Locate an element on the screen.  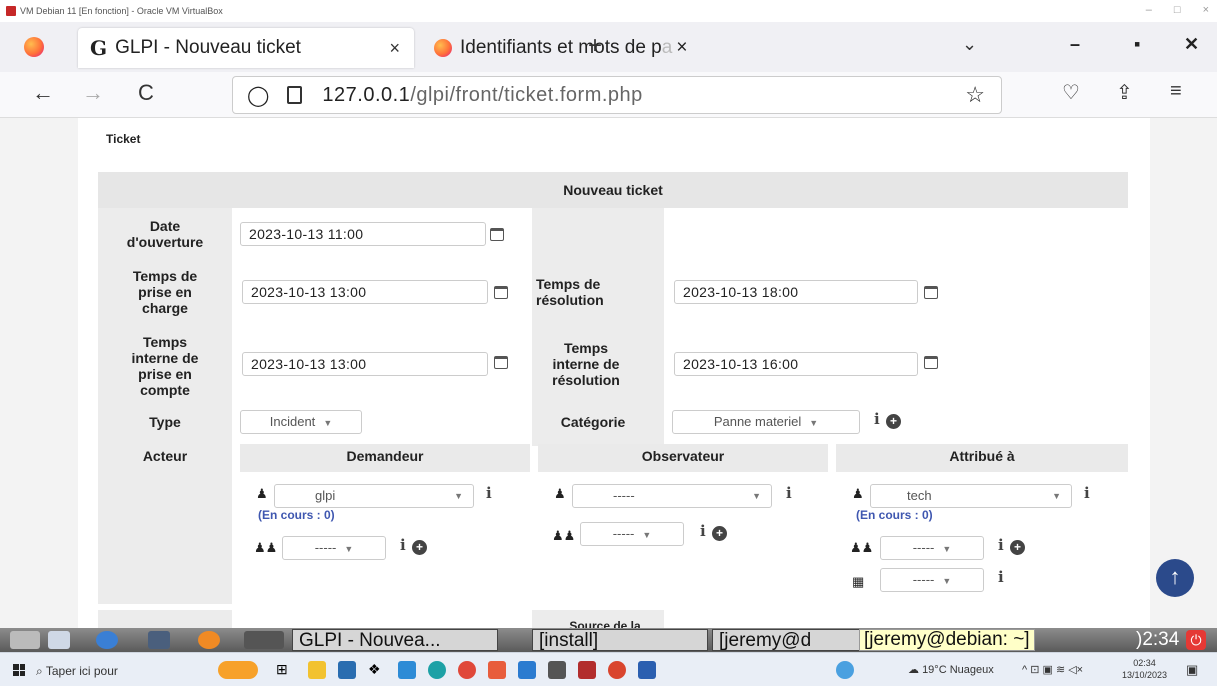
windows-clock: 02:34 13/10/2023 is located at coordinates (1144, 669).